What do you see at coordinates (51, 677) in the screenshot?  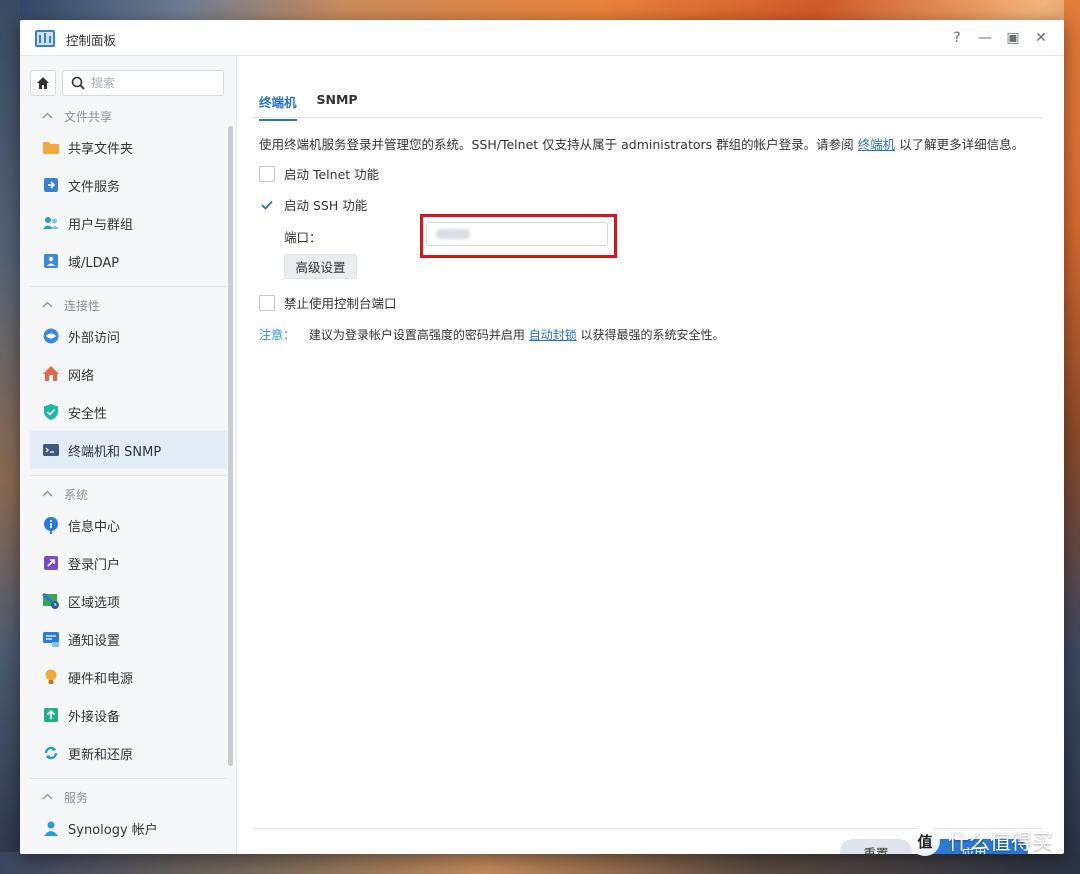 I see `hardware-power-icon` at bounding box center [51, 677].